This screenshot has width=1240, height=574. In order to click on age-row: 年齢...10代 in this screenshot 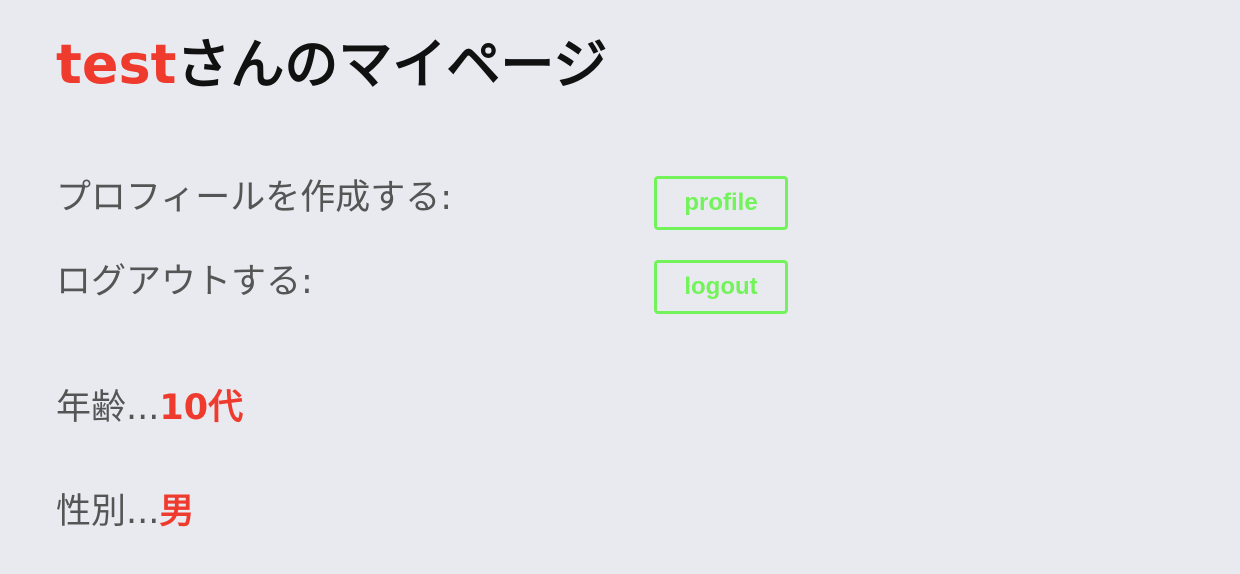, I will do `click(149, 408)`.